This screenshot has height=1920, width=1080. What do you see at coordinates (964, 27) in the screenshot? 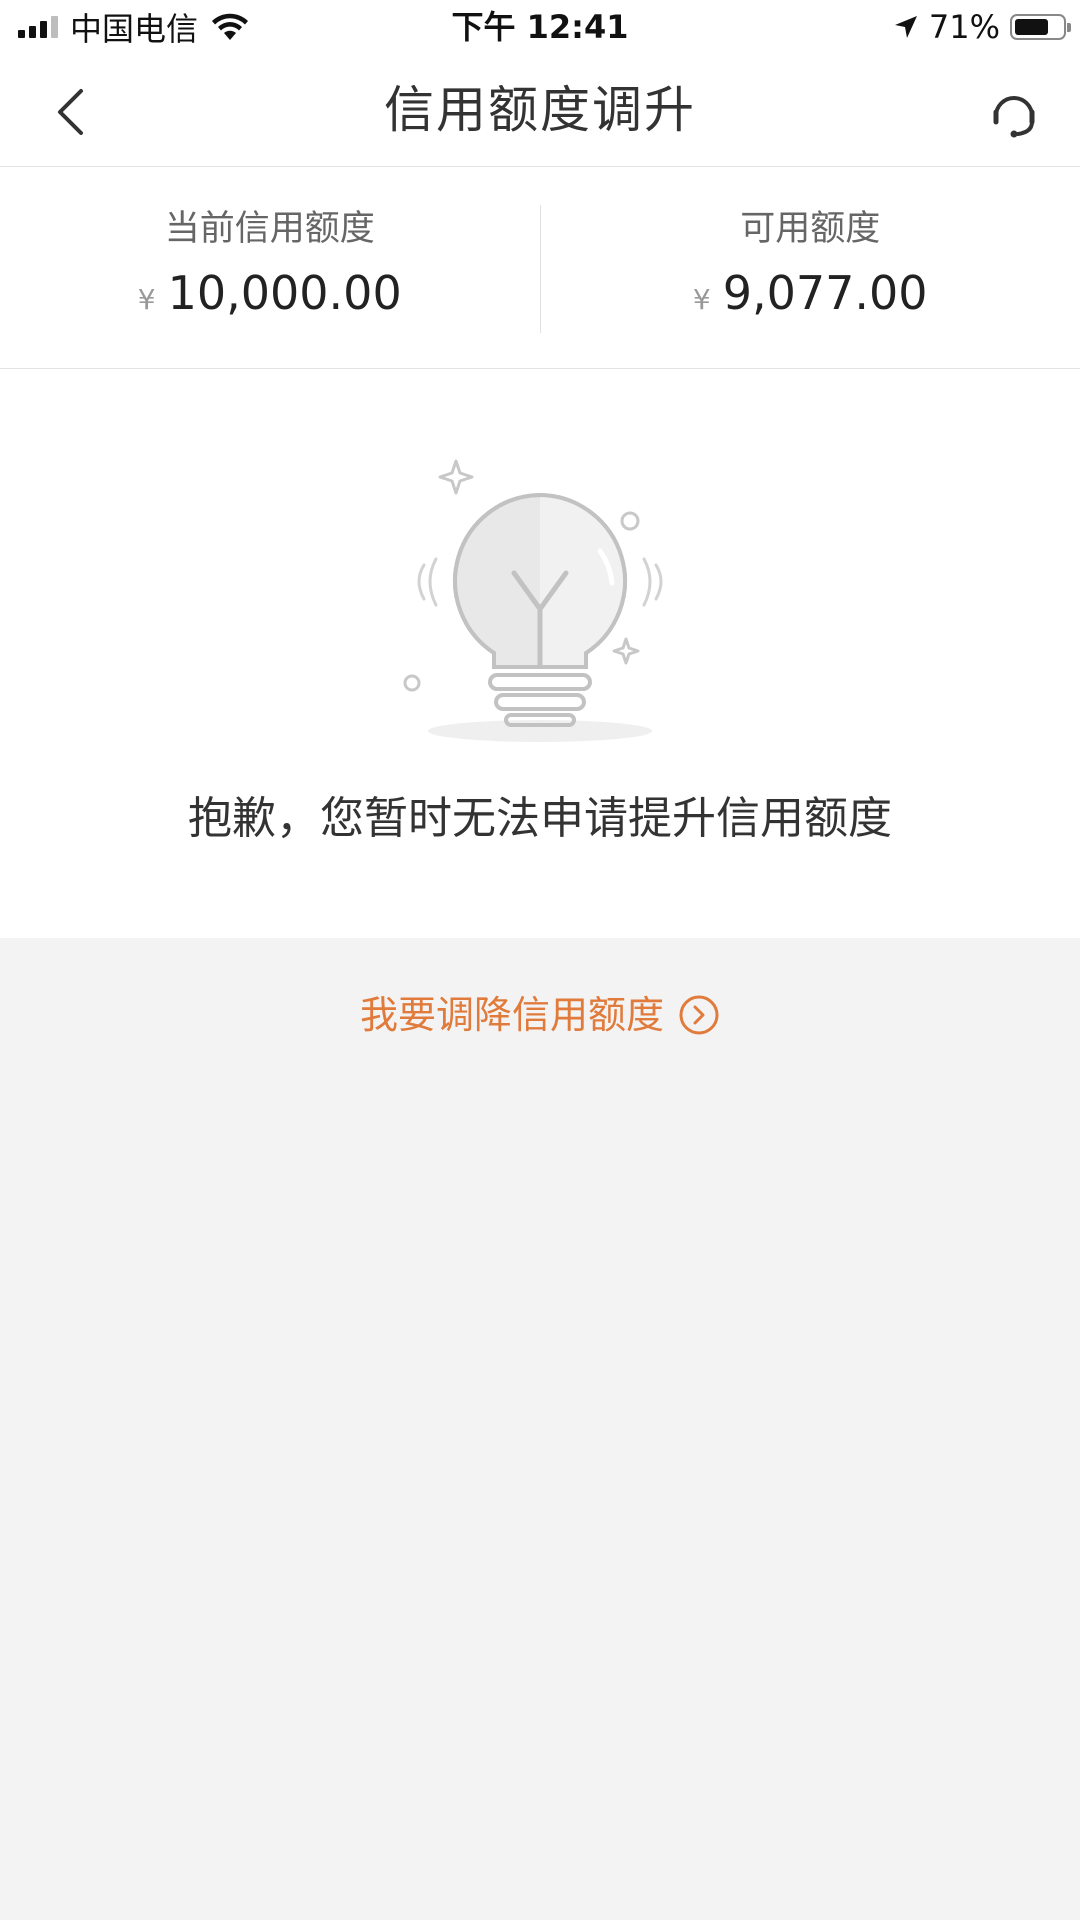
I see `battery-percent: 71%` at bounding box center [964, 27].